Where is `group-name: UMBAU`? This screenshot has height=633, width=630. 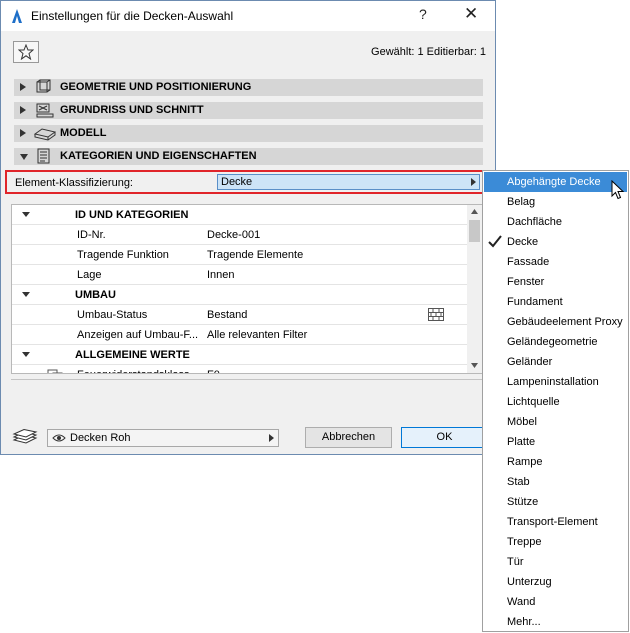
group-name: UMBAU is located at coordinates (95, 295).